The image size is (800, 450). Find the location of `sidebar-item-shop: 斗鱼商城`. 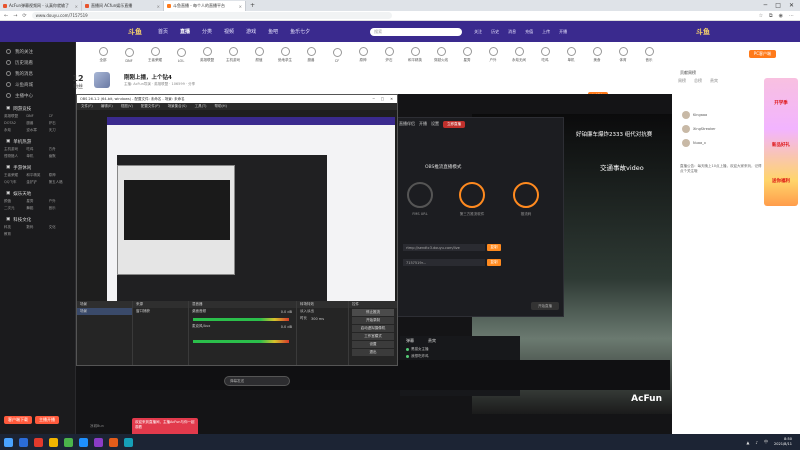

sidebar-item-shop: 斗鱼商城 is located at coordinates (37, 84).